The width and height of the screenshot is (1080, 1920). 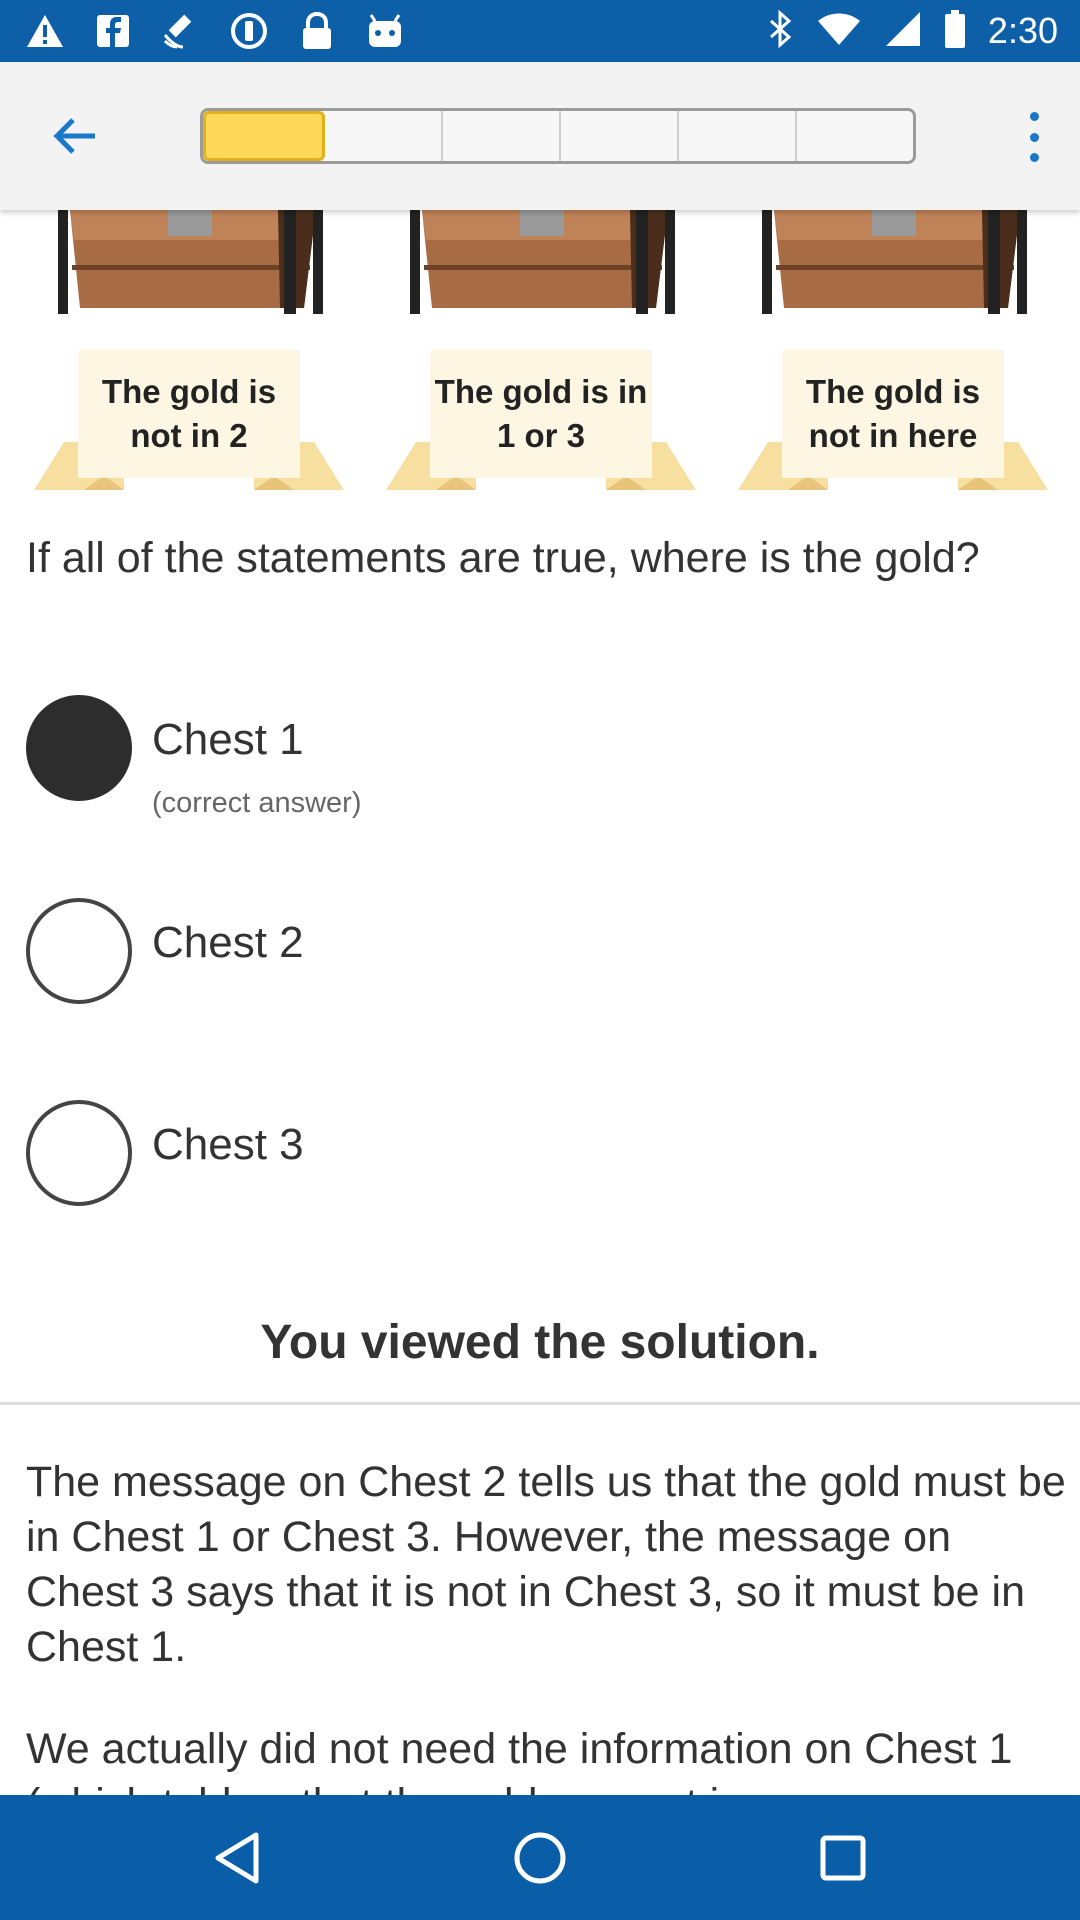 I want to click on option-chest-2: Chest 2, so click(x=541, y=953).